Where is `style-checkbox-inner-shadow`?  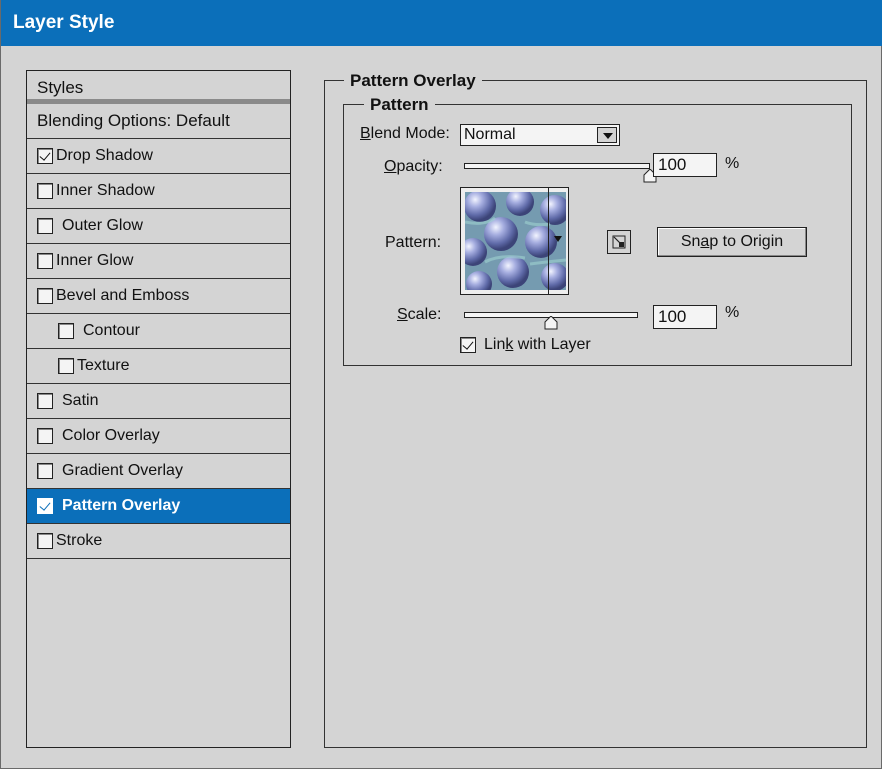 style-checkbox-inner-shadow is located at coordinates (45, 191).